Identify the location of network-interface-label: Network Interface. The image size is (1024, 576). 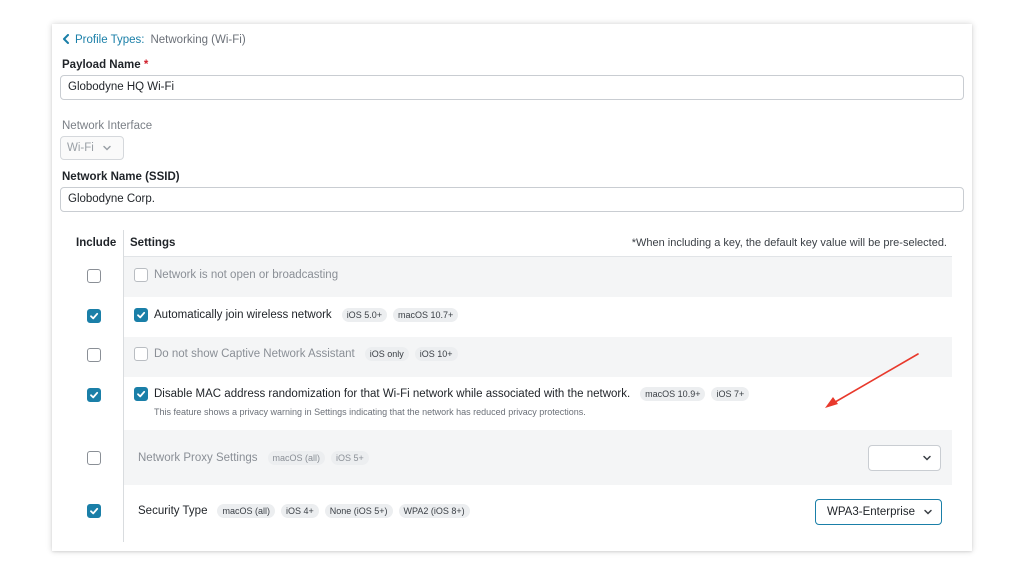
(107, 126).